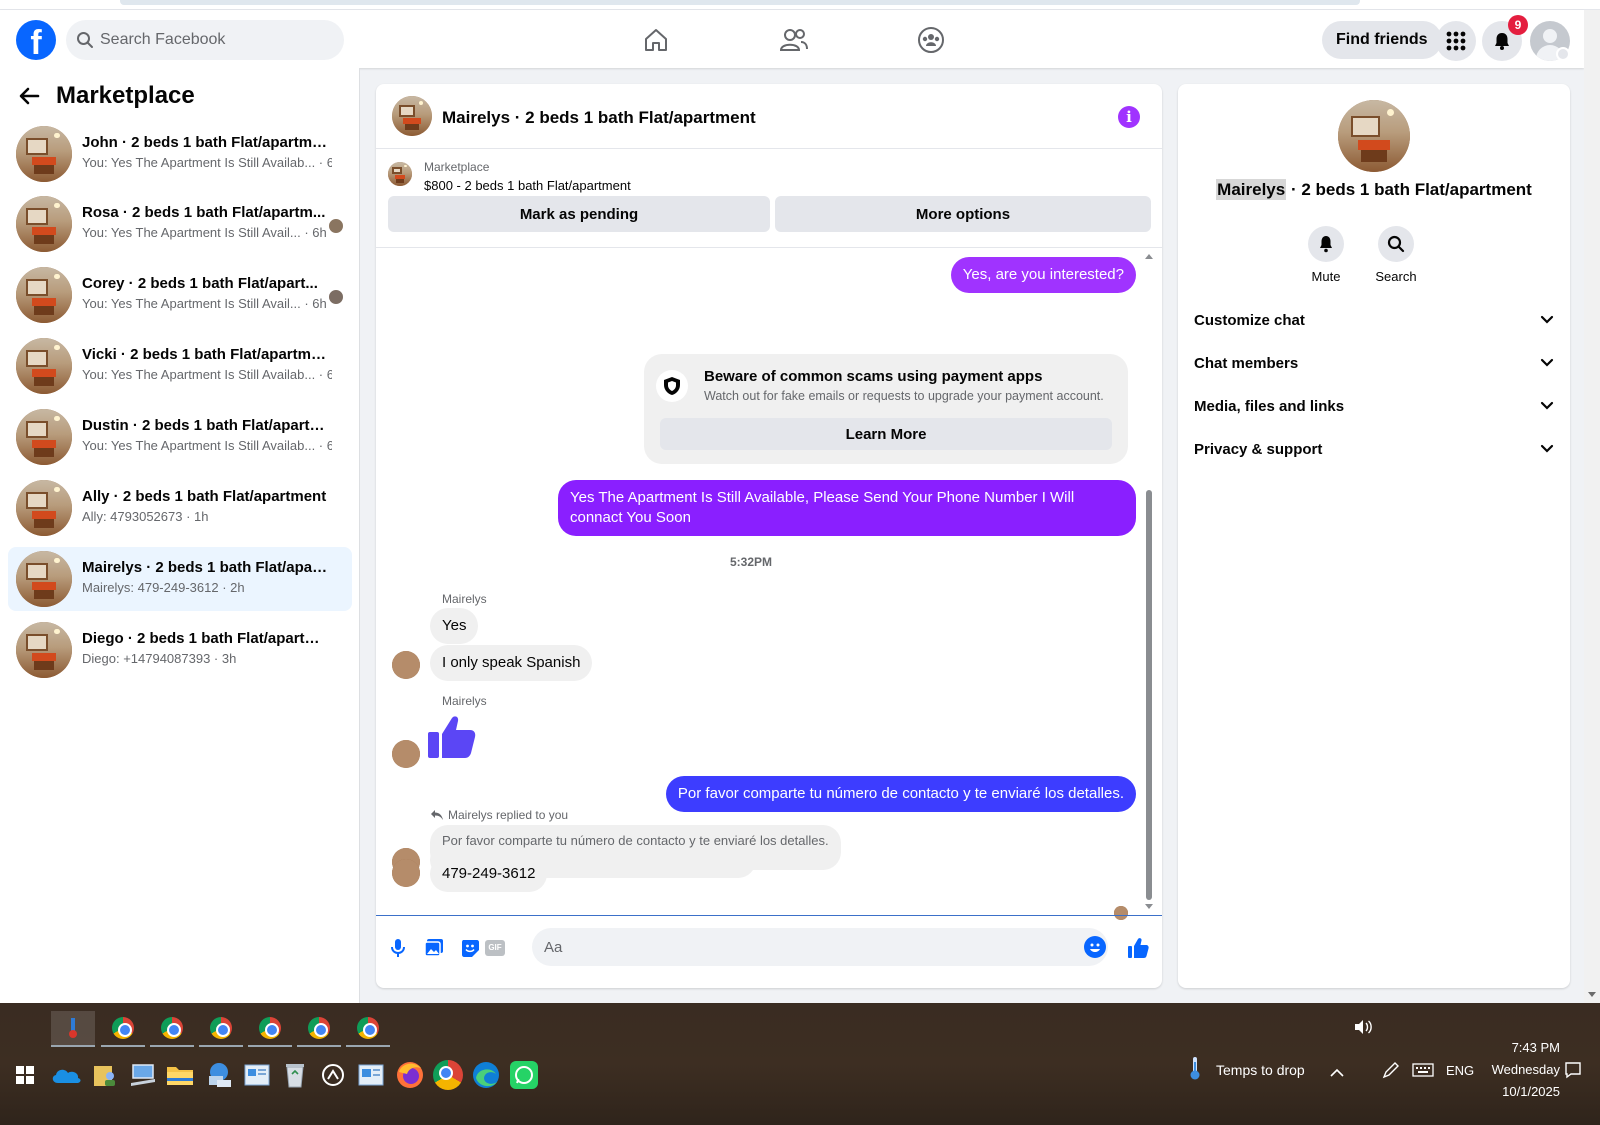 The width and height of the screenshot is (1600, 1125). Describe the element at coordinates (1138, 948) in the screenshot. I see `thumbs-up-icon` at that location.